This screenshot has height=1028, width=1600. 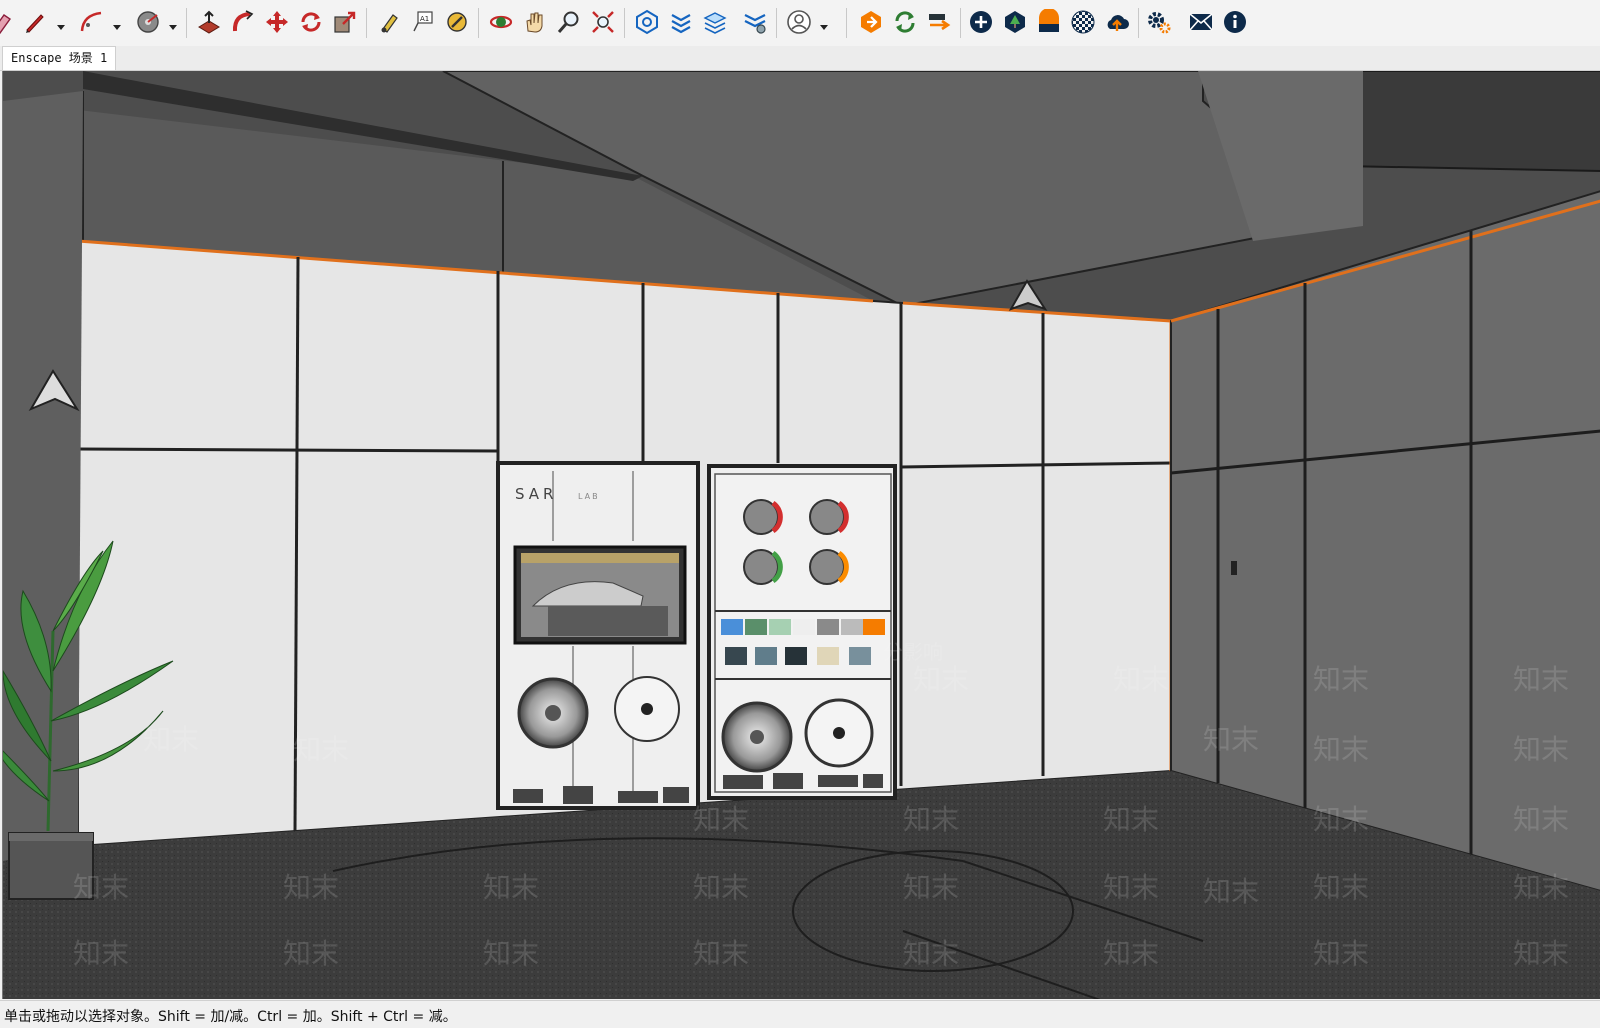 I want to click on upload-icon, so click(x=1117, y=22).